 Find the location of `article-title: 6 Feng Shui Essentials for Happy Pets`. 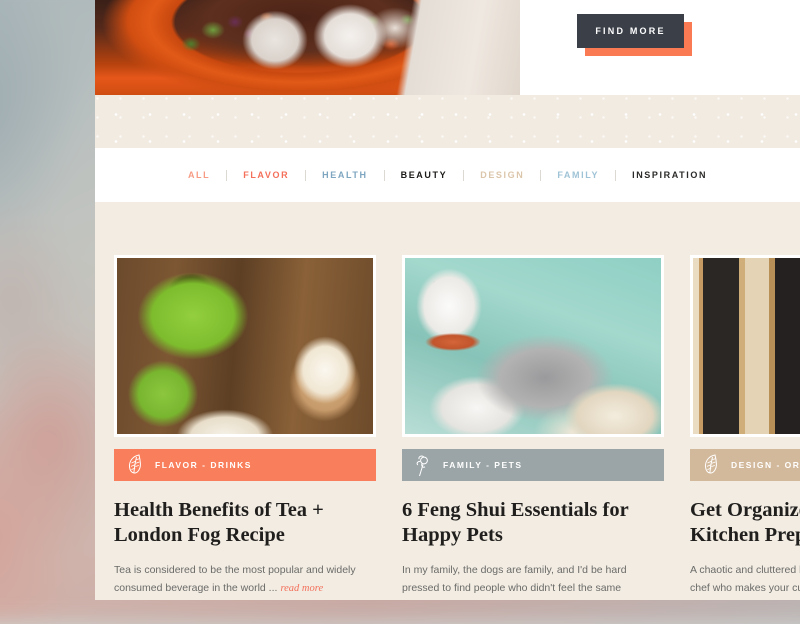

article-title: 6 Feng Shui Essentials for Happy Pets is located at coordinates (533, 523).